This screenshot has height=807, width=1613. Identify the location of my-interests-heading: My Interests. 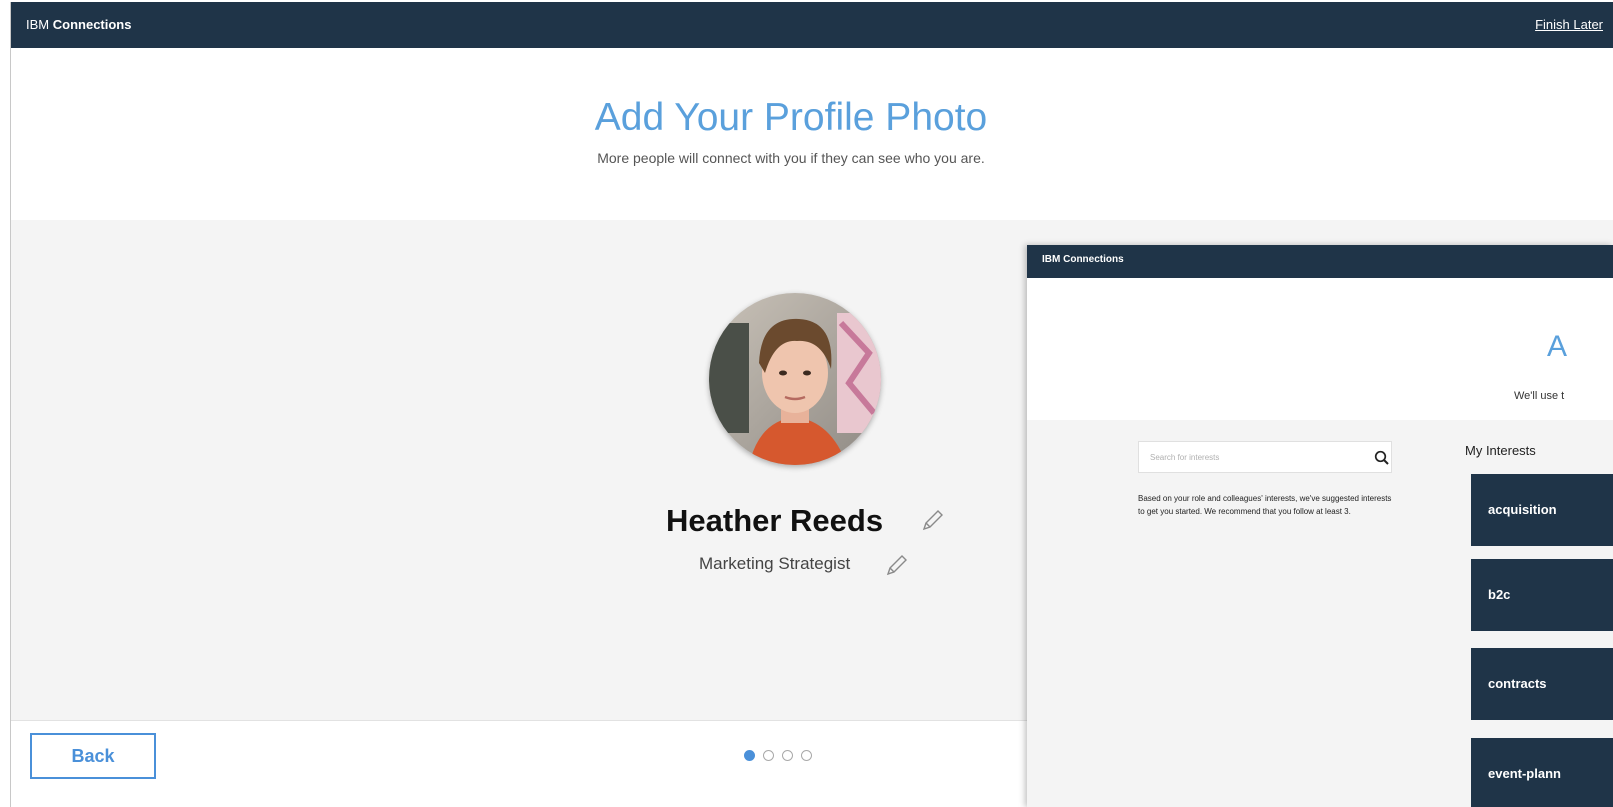
(1500, 450).